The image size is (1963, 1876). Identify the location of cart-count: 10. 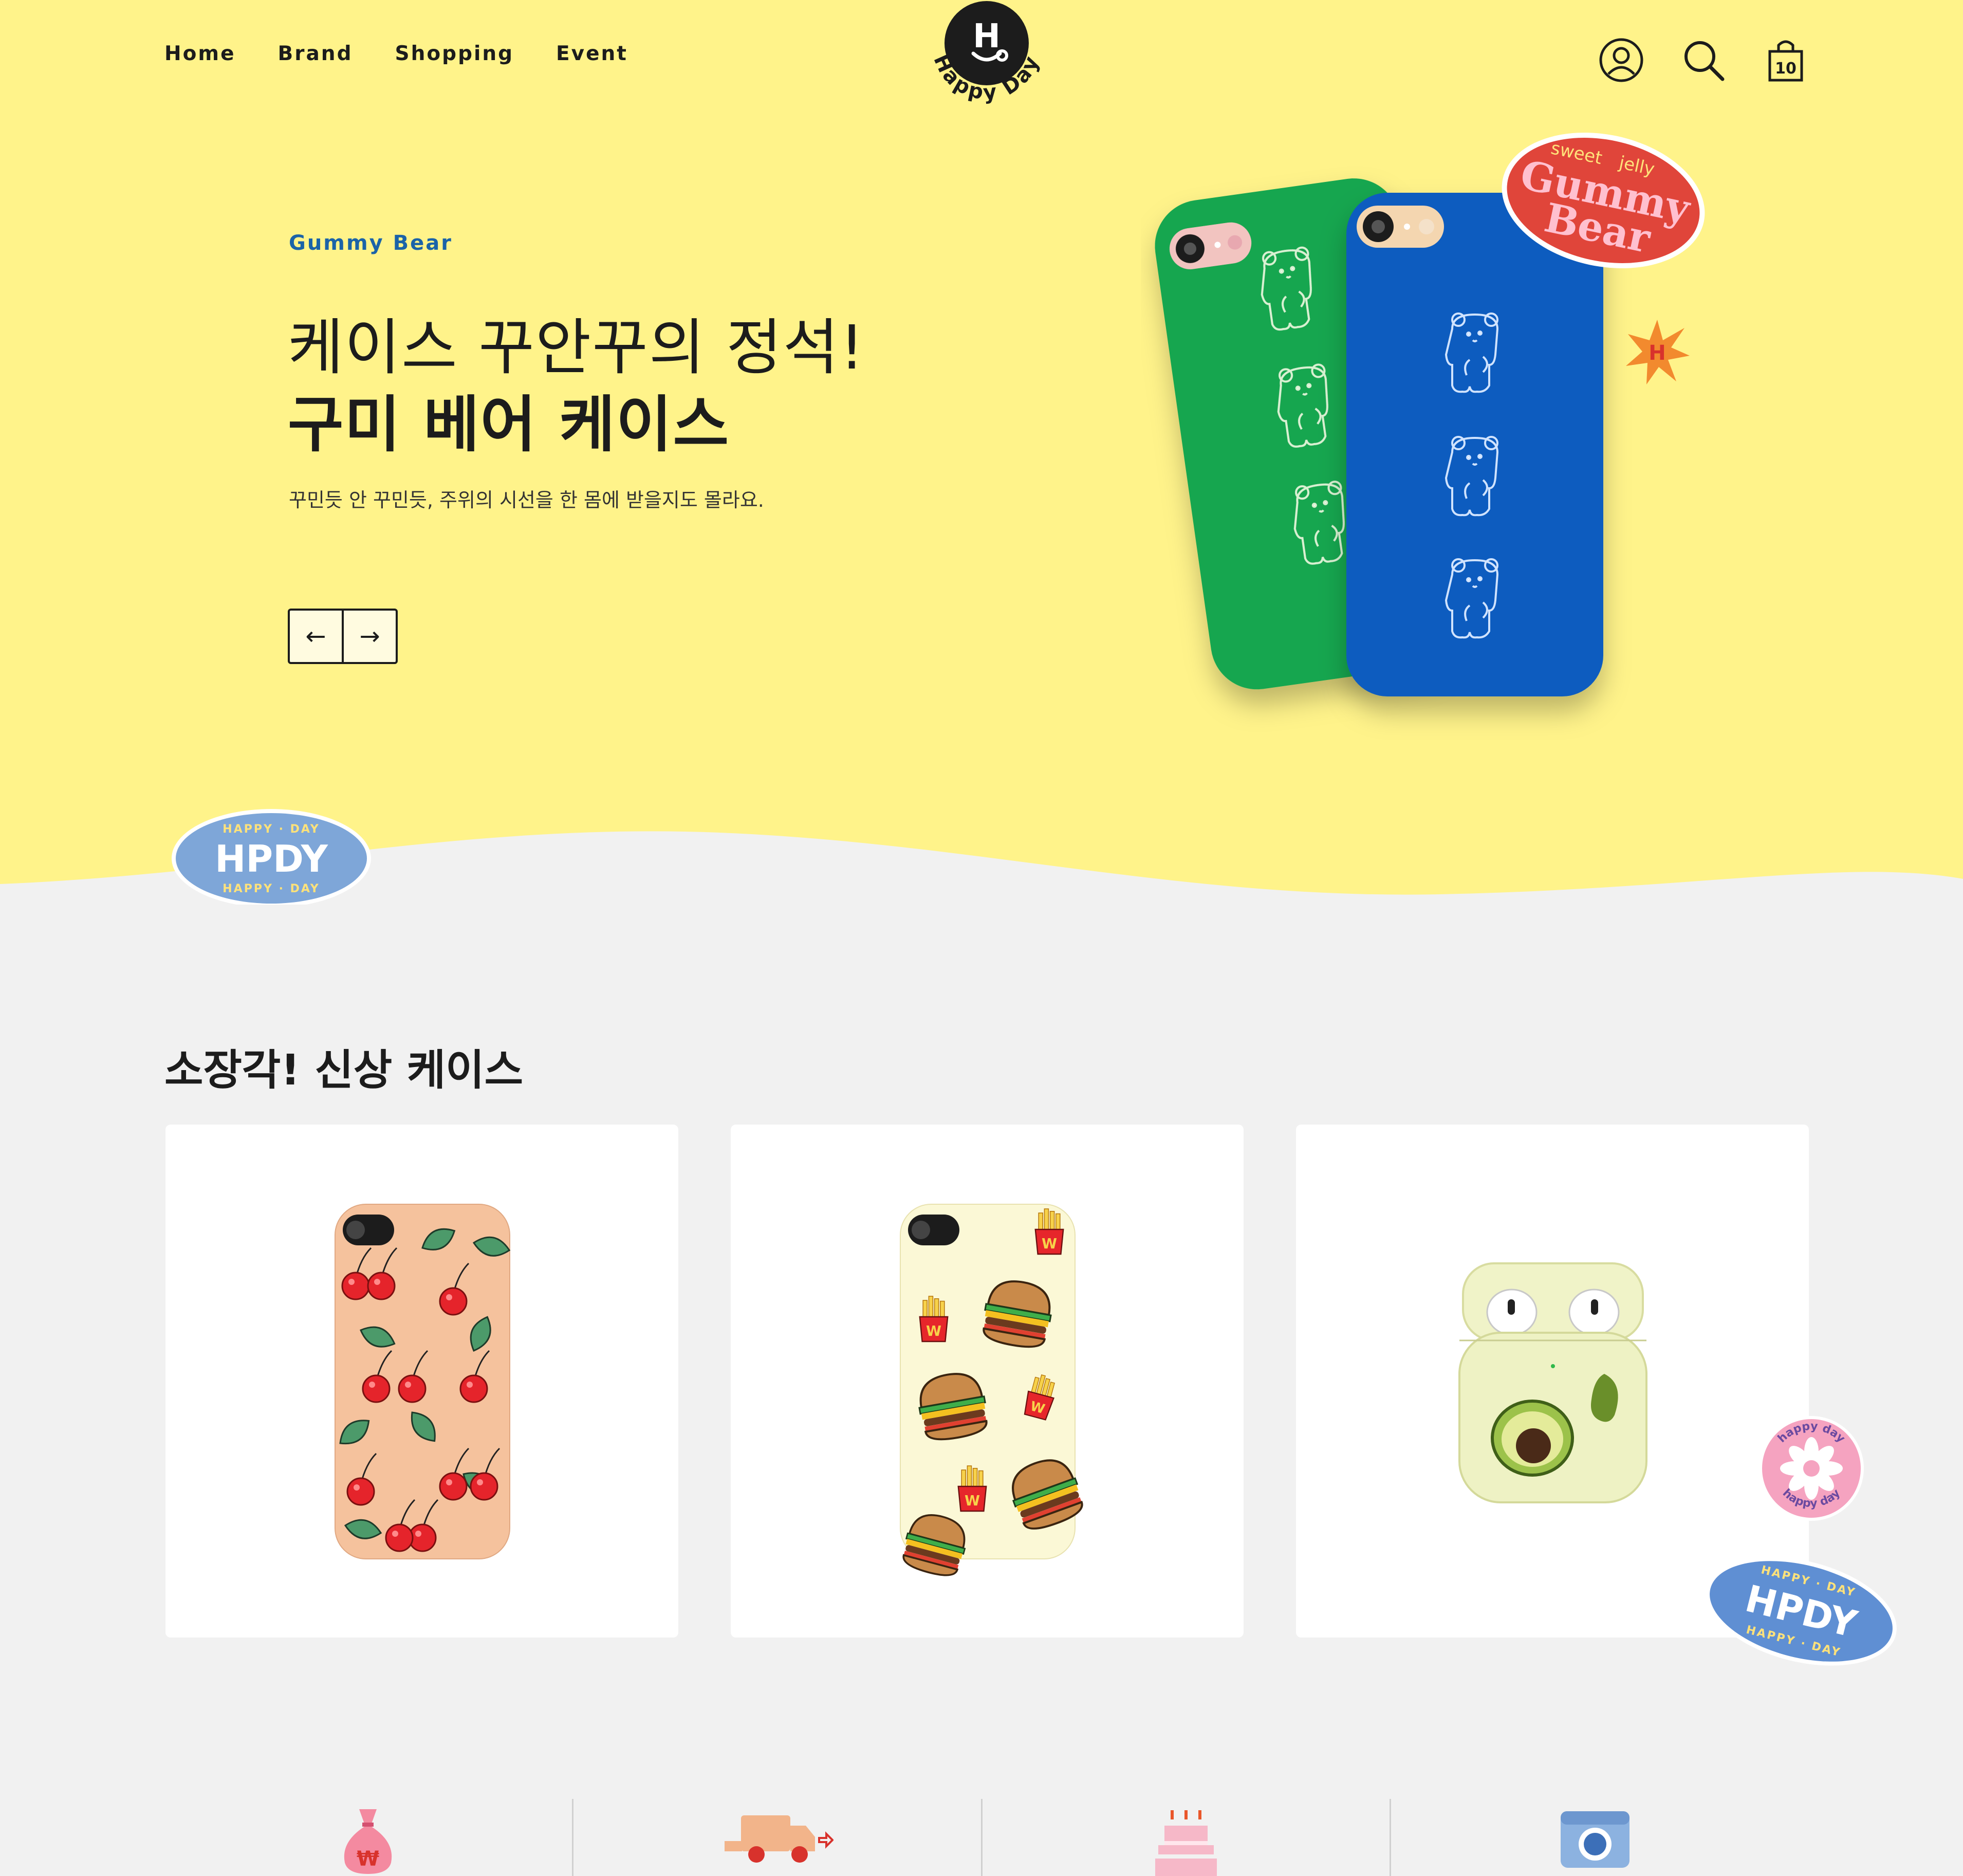
(1786, 69).